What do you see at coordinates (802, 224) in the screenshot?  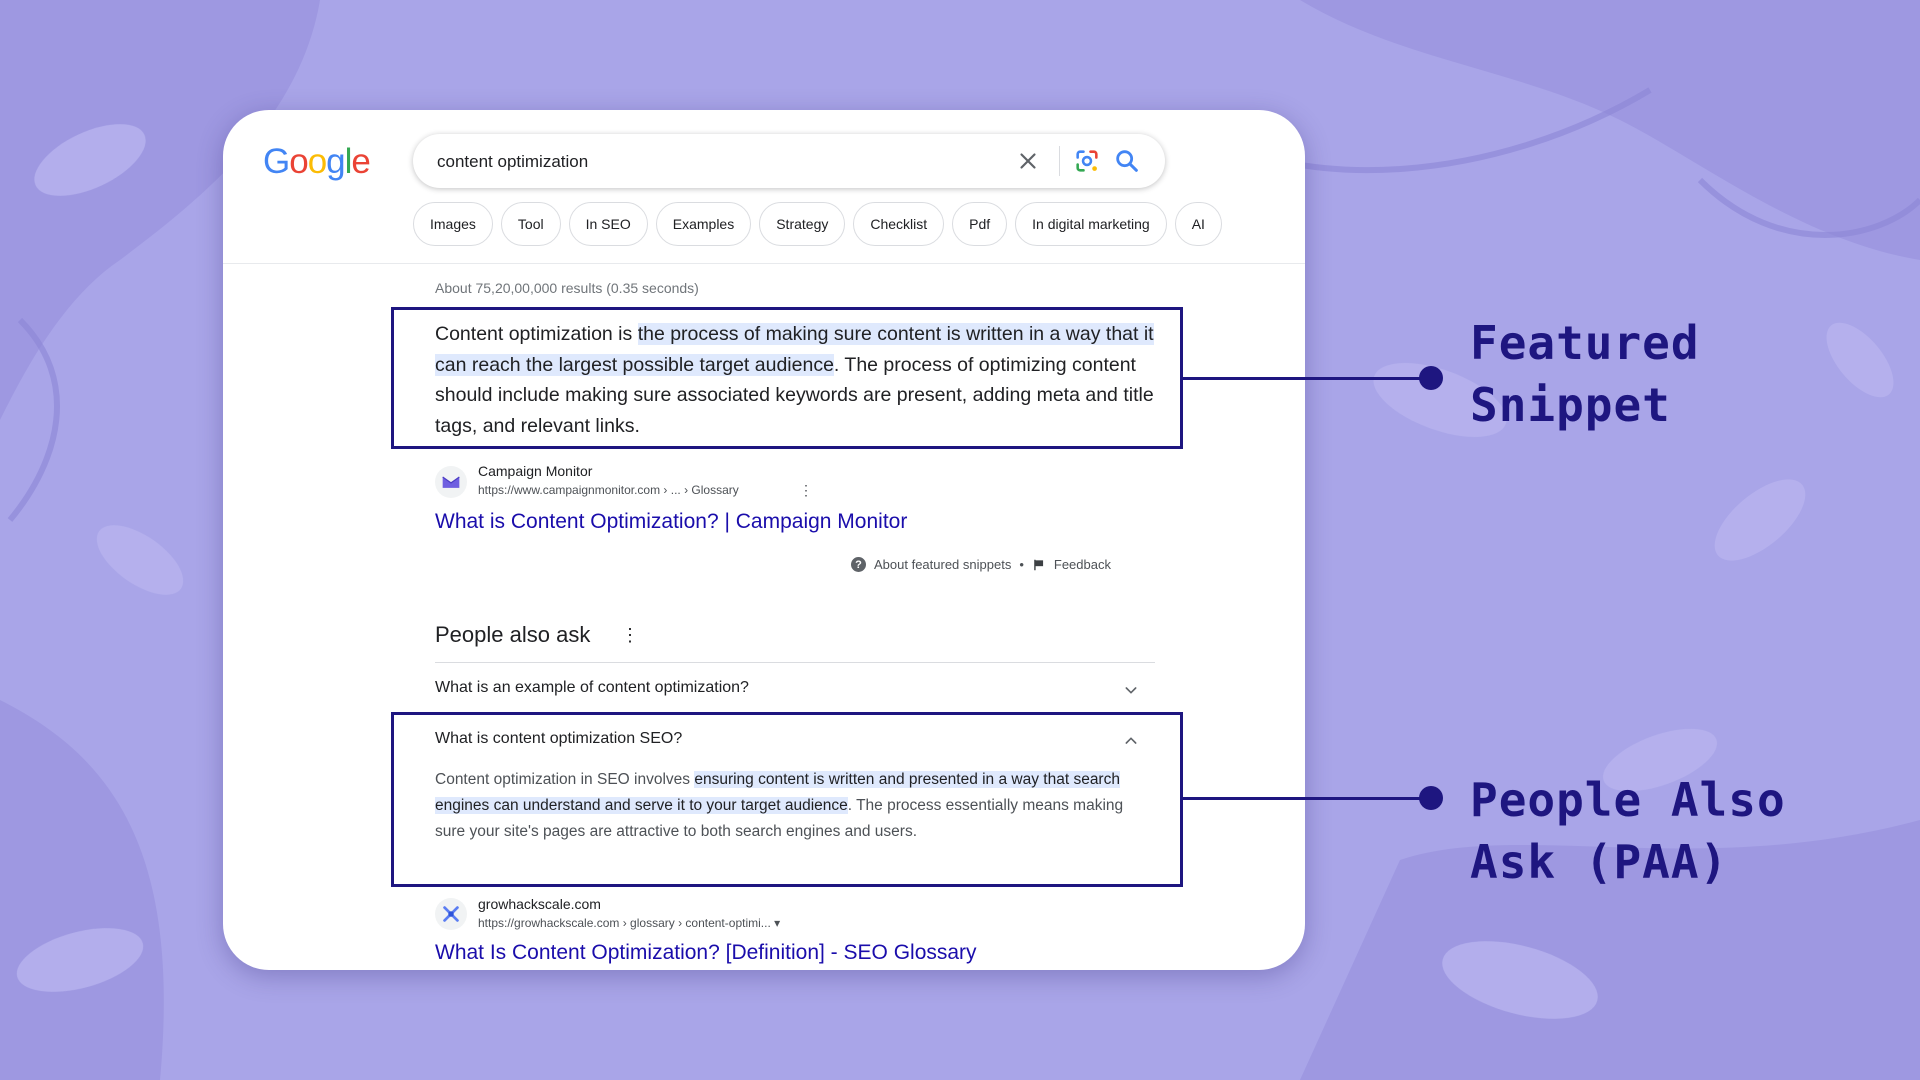 I see `chip-strategy: Strategy` at bounding box center [802, 224].